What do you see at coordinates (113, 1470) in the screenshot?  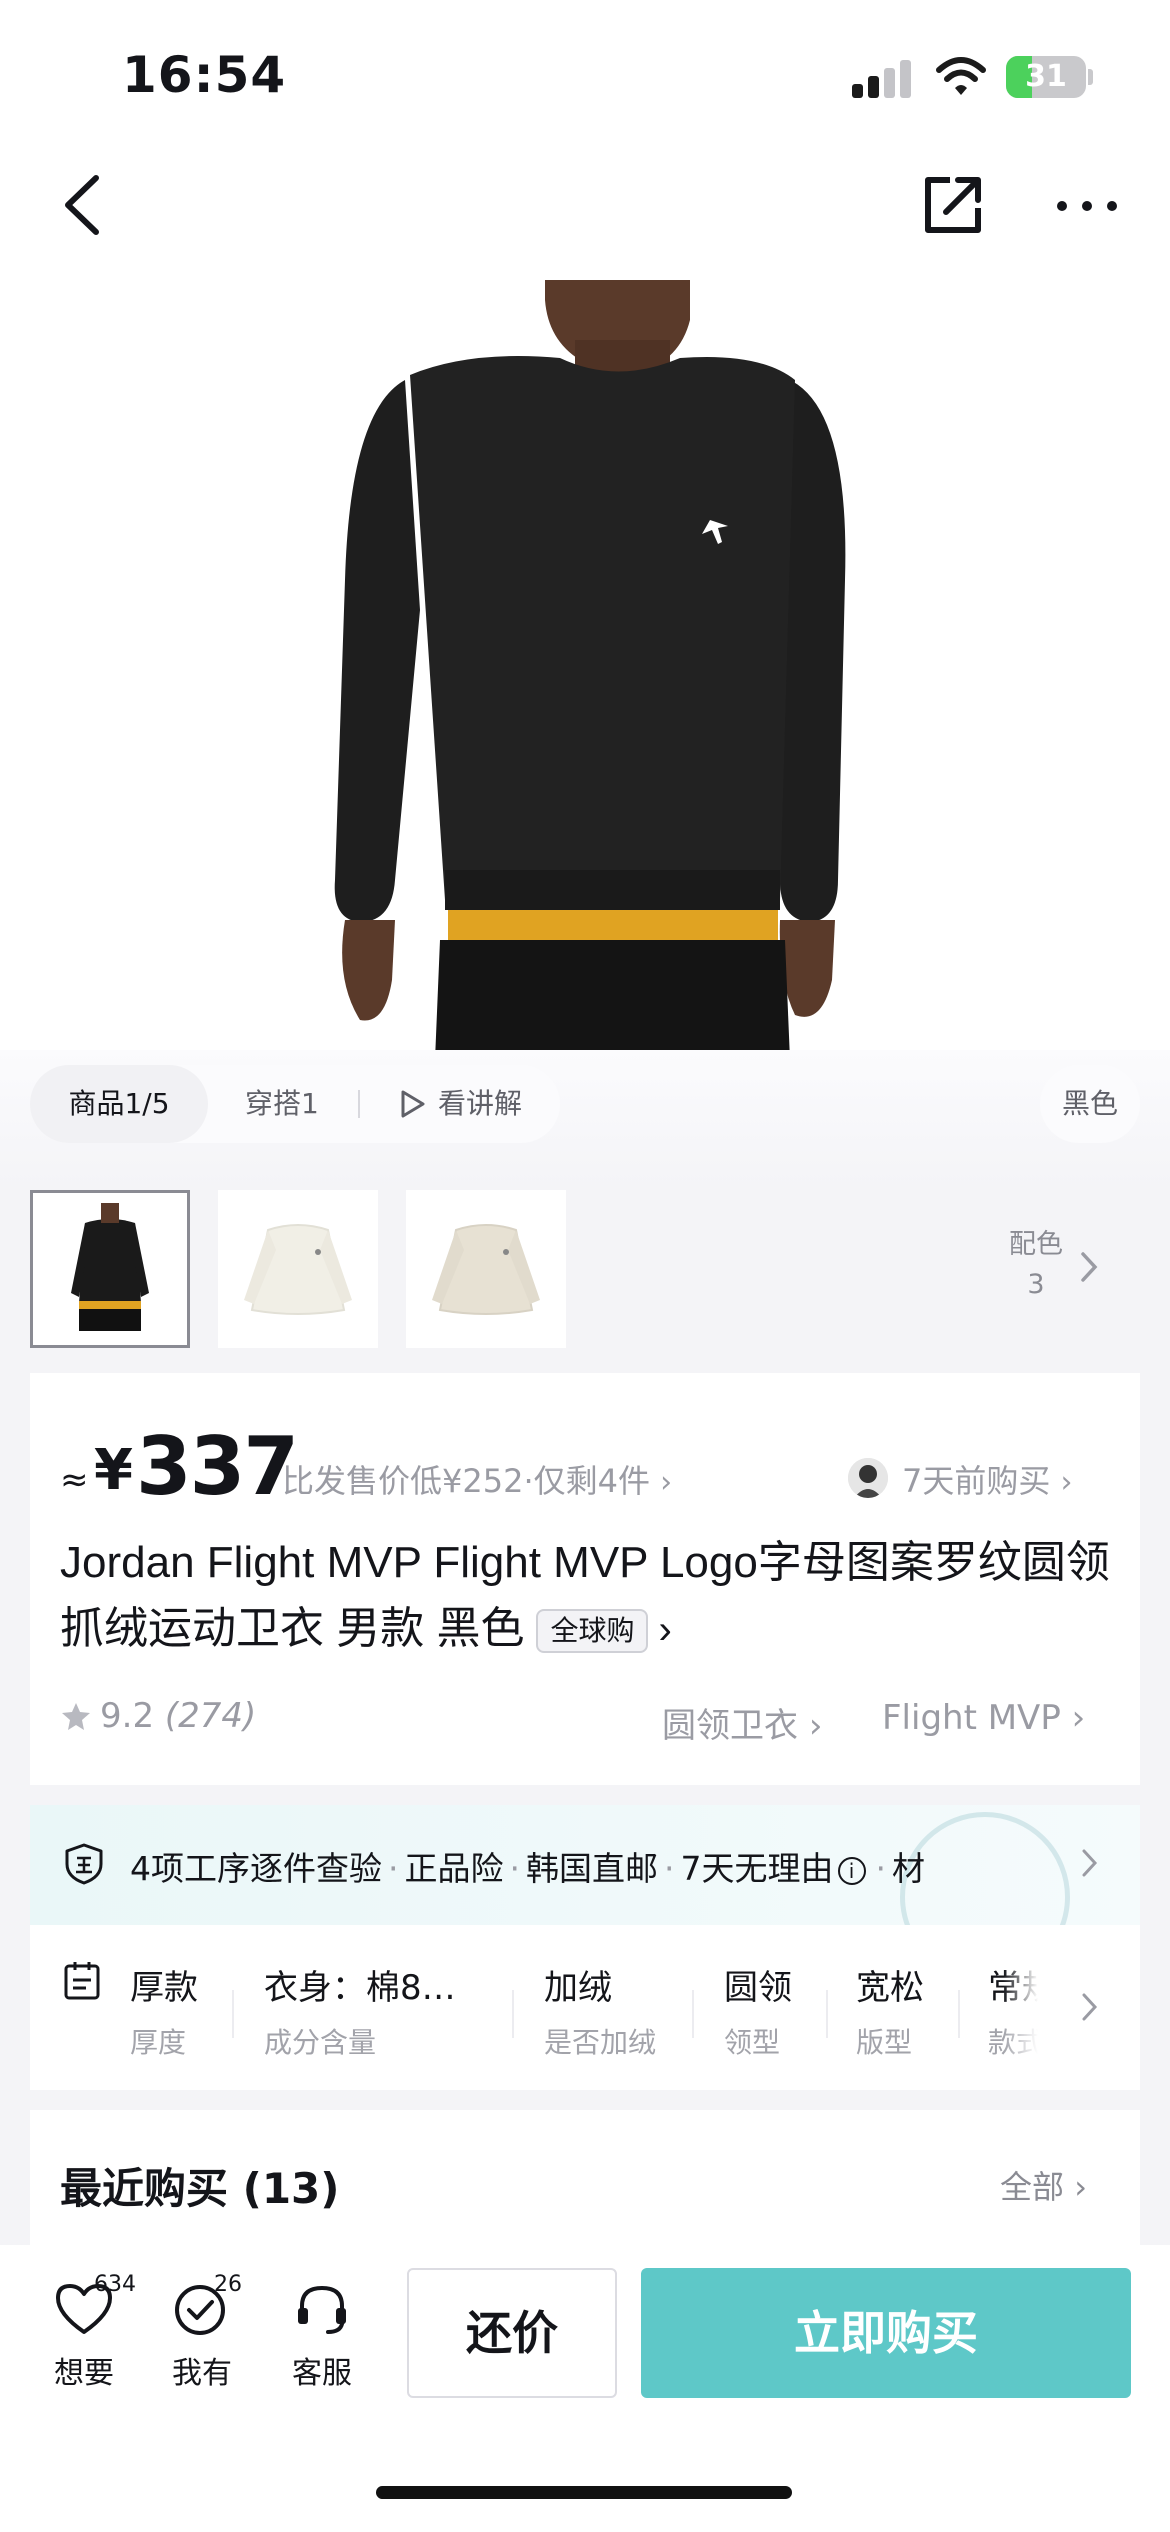 I see `currency-symbol: ¥` at bounding box center [113, 1470].